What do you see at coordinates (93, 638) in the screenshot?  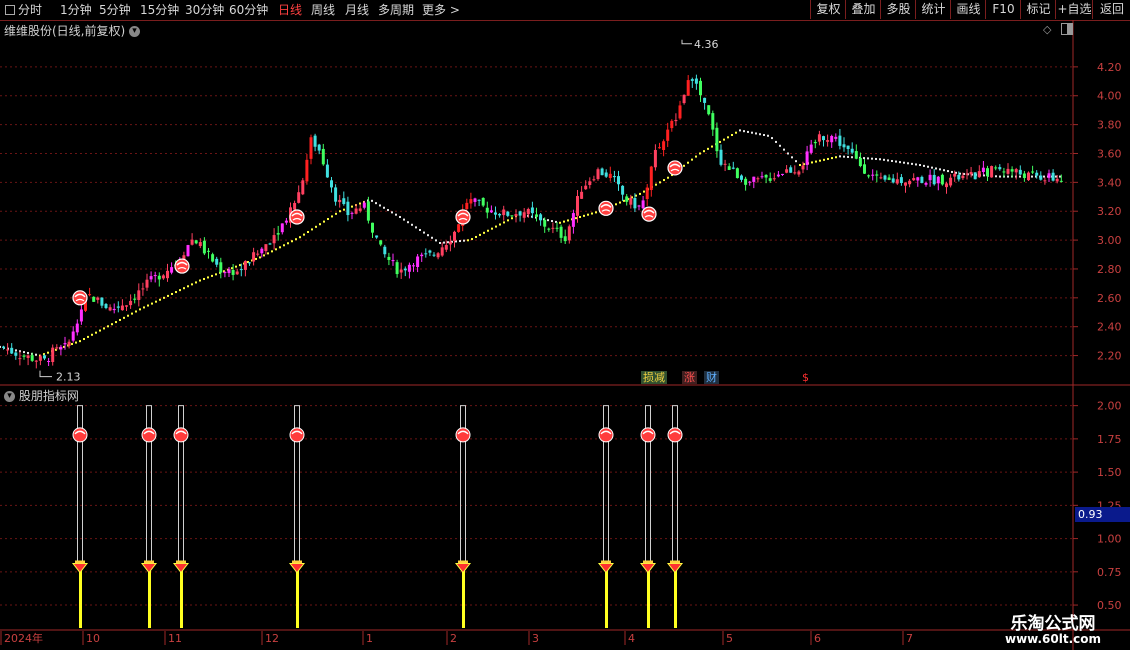 I see `date-label: 10` at bounding box center [93, 638].